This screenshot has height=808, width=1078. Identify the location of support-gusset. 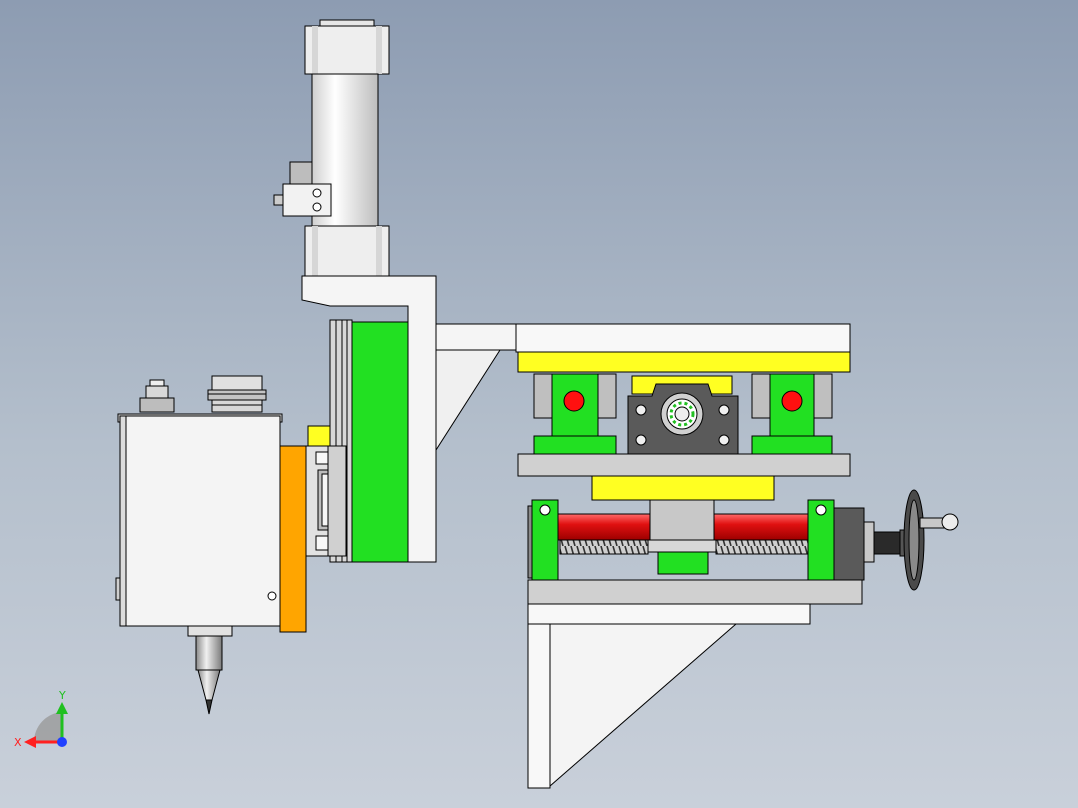
(632, 706).